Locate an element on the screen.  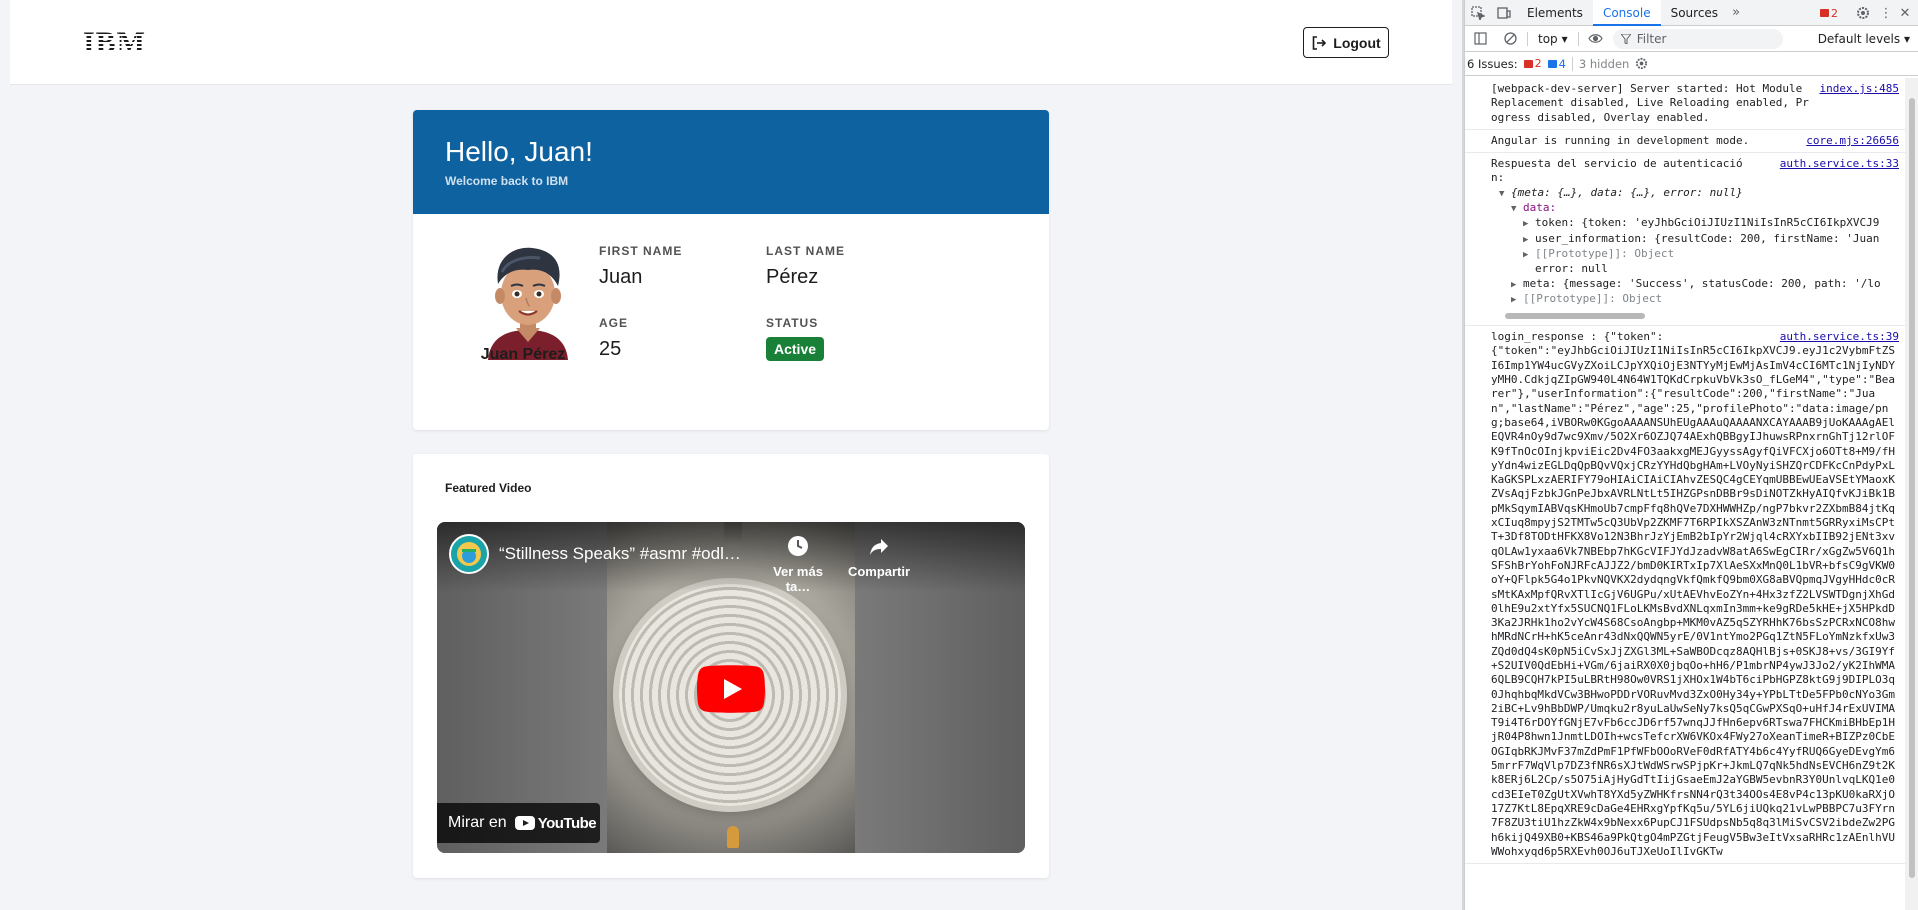
share-icon is located at coordinates (879, 547).